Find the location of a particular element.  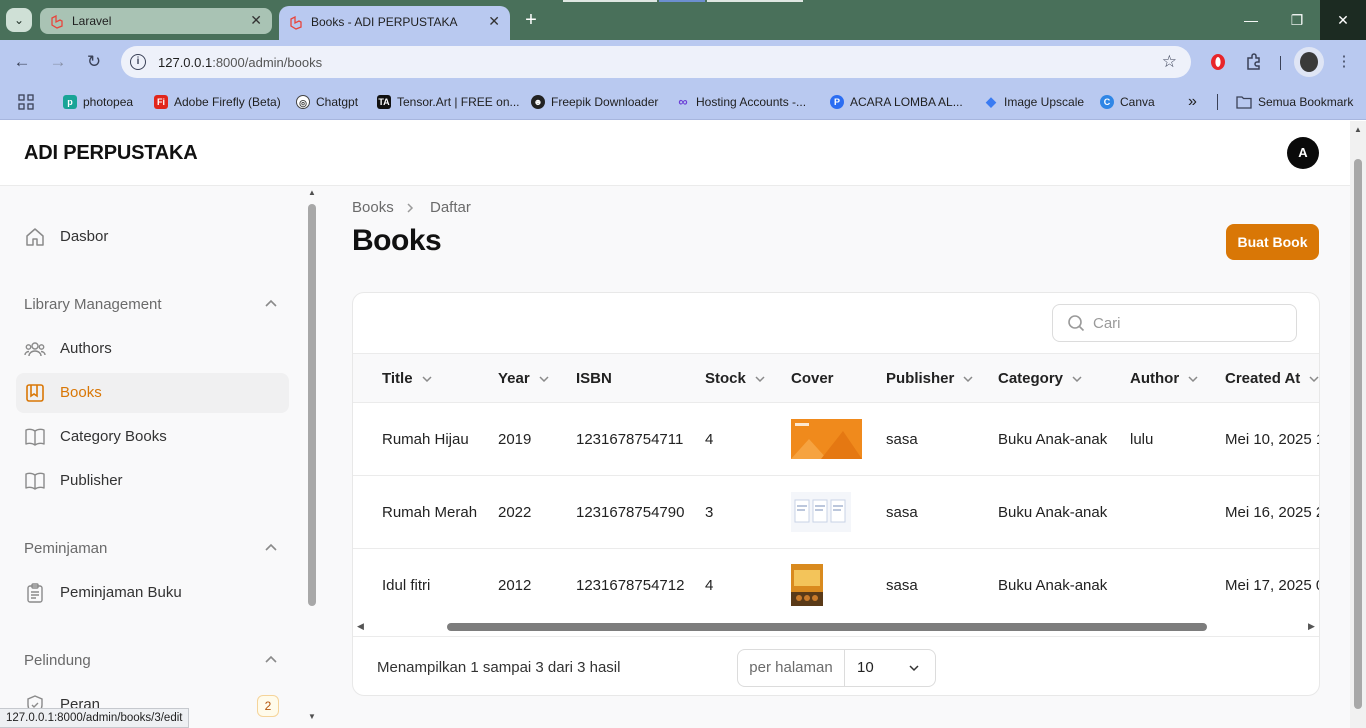

page-scroll-thumb is located at coordinates (1358, 434).